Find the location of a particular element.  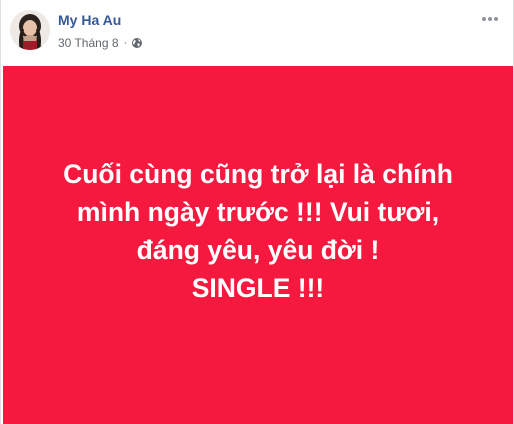

avatar is located at coordinates (30, 30).